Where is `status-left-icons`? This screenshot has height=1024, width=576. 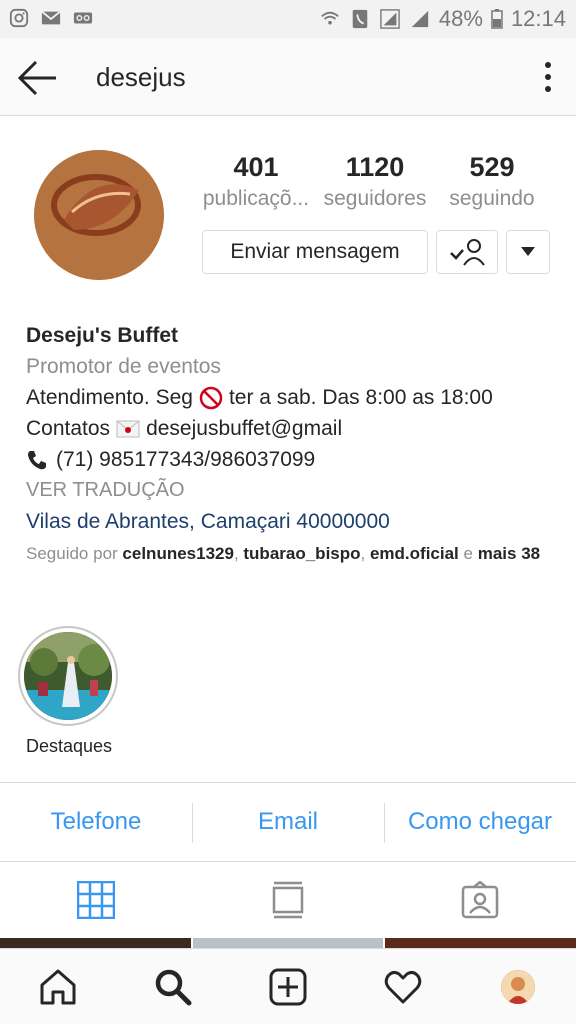 status-left-icons is located at coordinates (51, 18).